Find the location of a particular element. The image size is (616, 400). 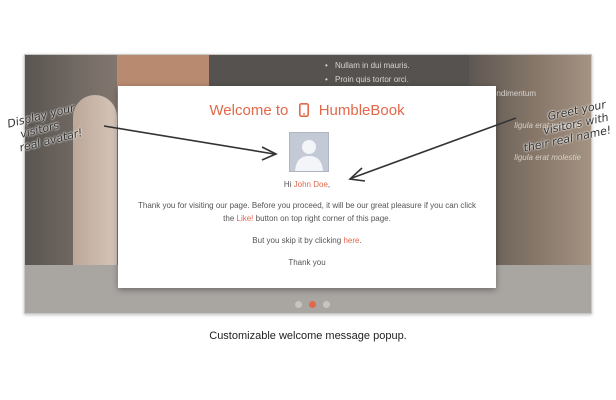

skip-link: here is located at coordinates (351, 240).